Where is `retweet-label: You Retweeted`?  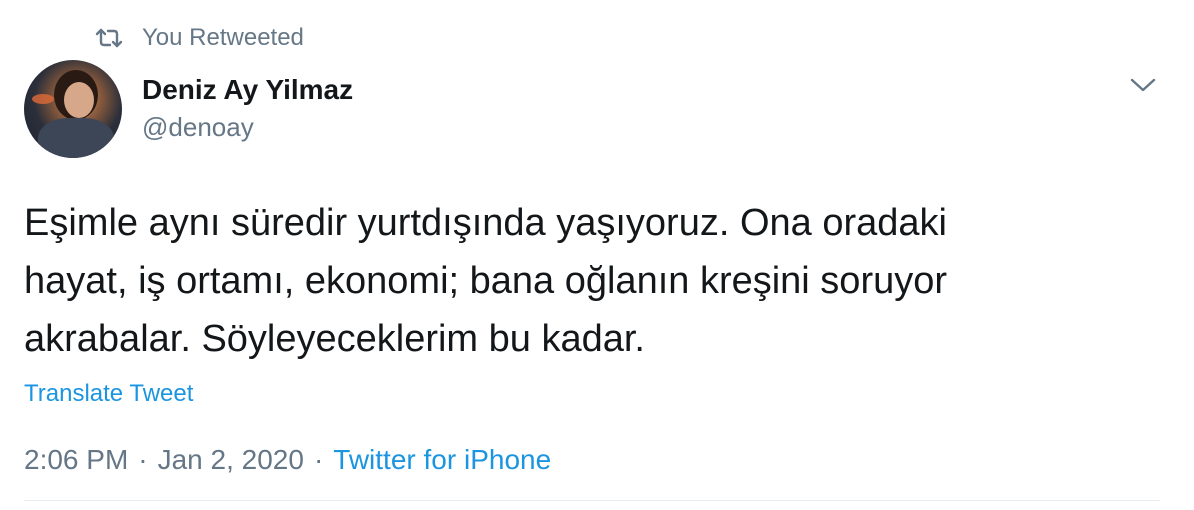
retweet-label: You Retweeted is located at coordinates (223, 37).